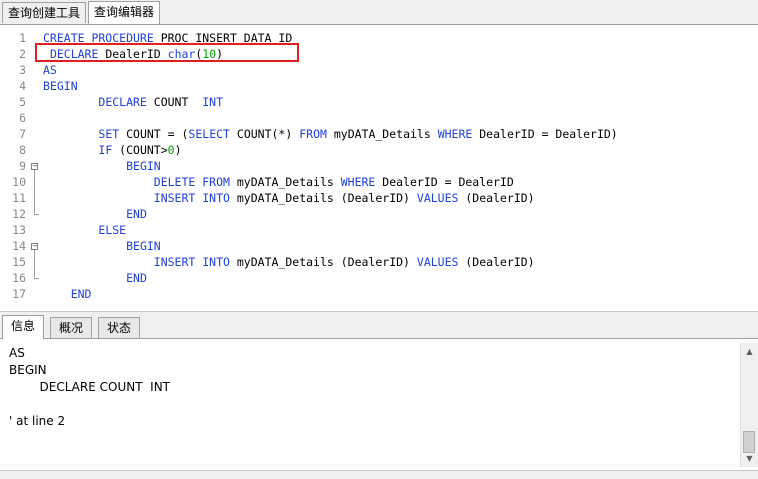 The width and height of the screenshot is (758, 479). Describe the element at coordinates (379, 325) in the screenshot. I see `result-tab-bar: 信息 概况 状态` at that location.